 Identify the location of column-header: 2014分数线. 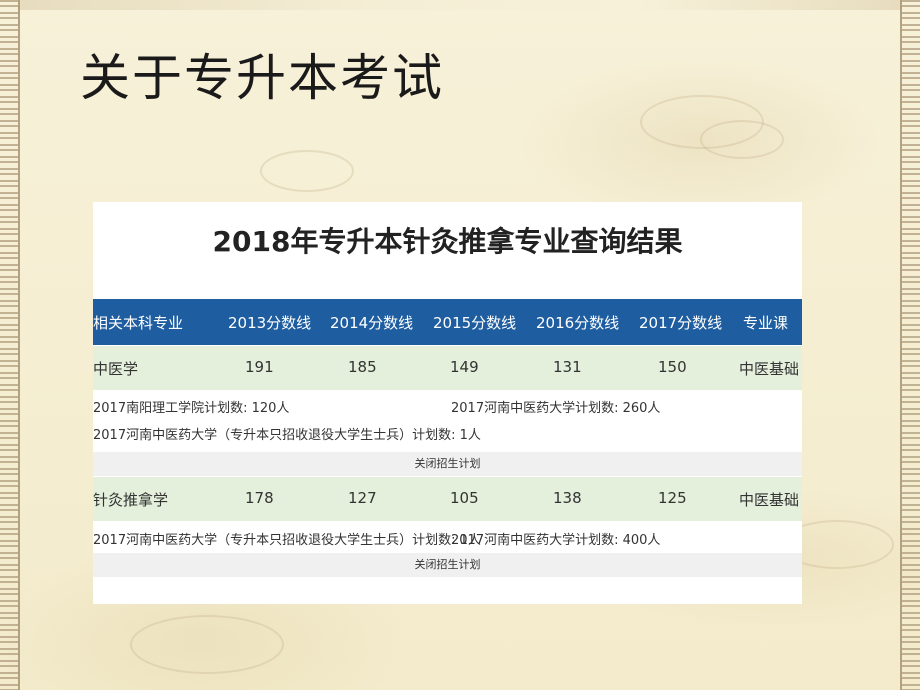
(372, 323).